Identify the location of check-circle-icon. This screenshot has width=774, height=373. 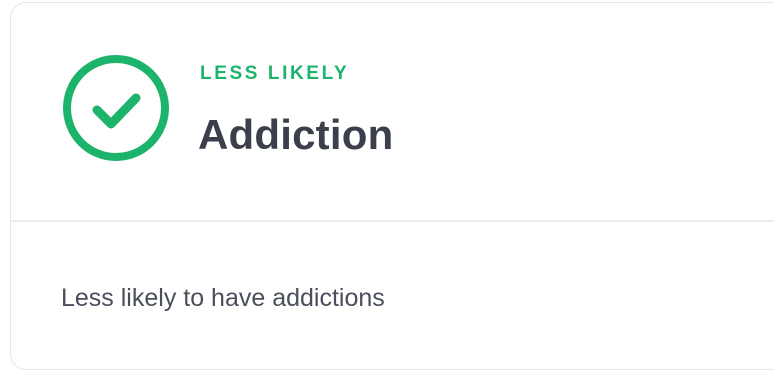
(116, 108).